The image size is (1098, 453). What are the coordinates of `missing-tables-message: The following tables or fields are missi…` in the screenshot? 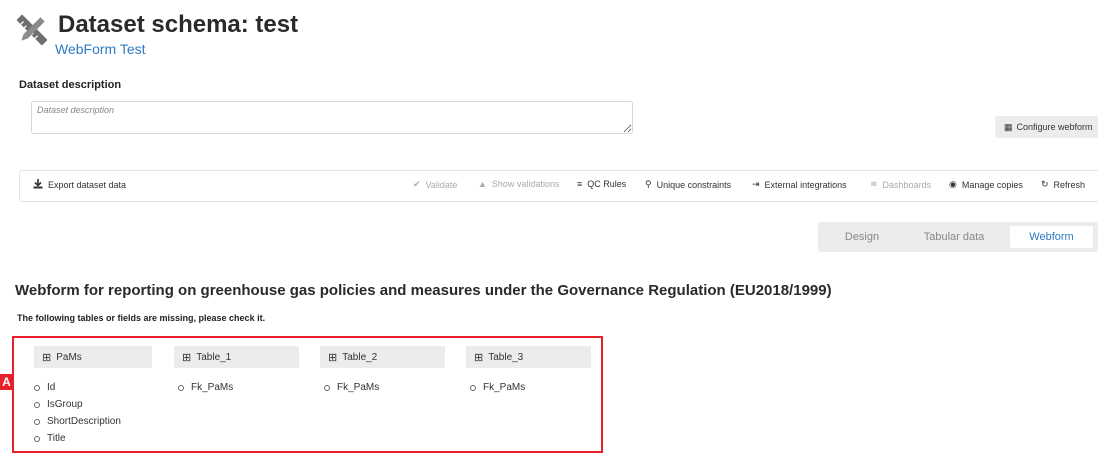 It's located at (141, 318).